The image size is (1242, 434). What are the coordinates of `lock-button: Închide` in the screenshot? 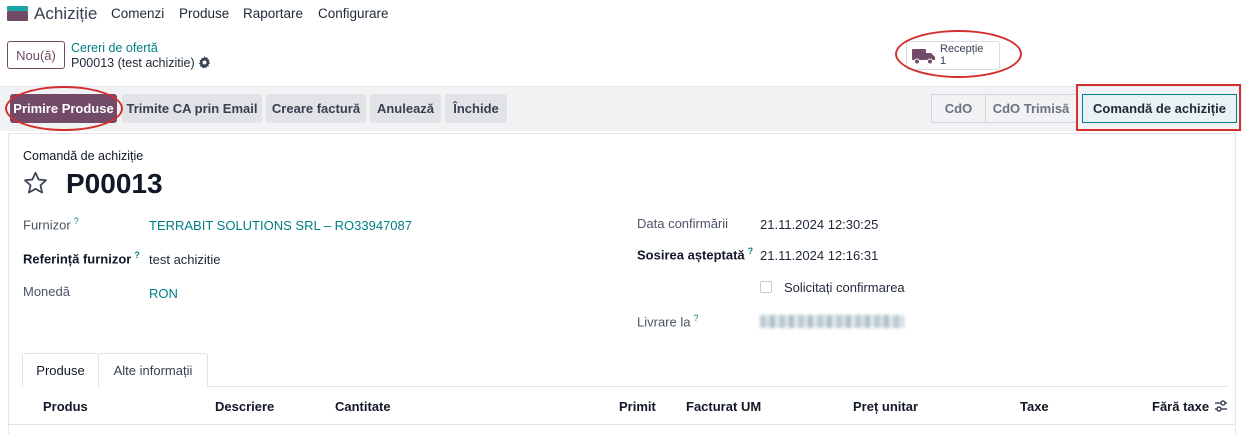 It's located at (476, 108).